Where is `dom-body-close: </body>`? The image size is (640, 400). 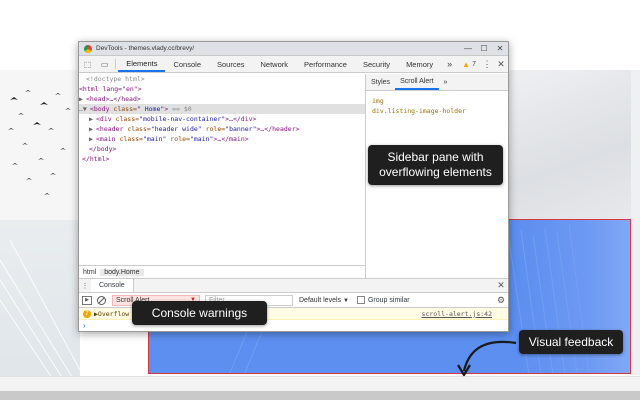
dom-body-close: </body> is located at coordinates (222, 149).